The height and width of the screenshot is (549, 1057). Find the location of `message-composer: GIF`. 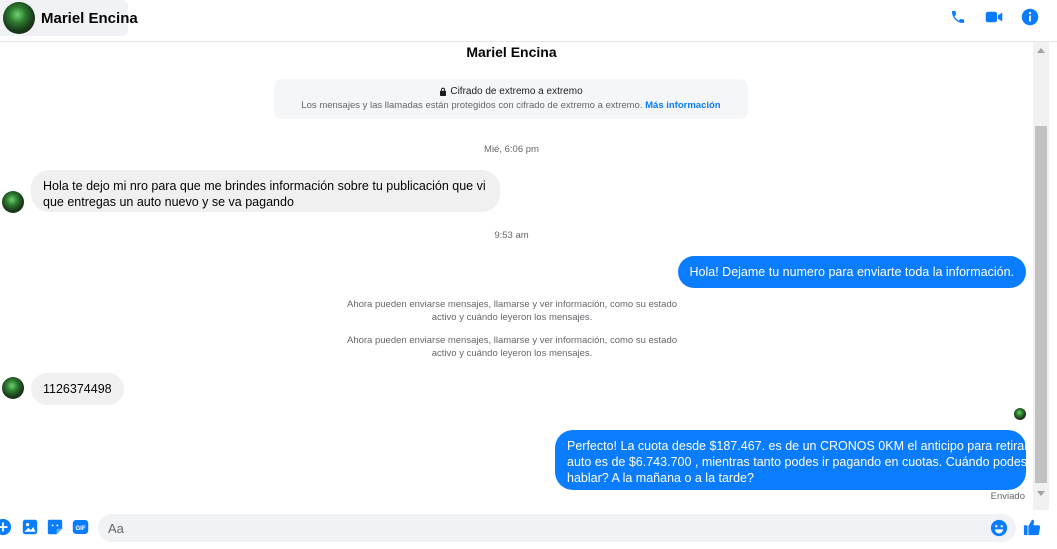

message-composer: GIF is located at coordinates (528, 529).